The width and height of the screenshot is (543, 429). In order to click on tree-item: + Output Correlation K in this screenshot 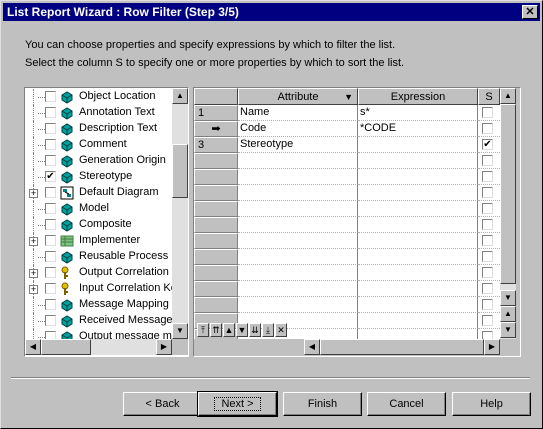, I will do `click(98, 273)`.